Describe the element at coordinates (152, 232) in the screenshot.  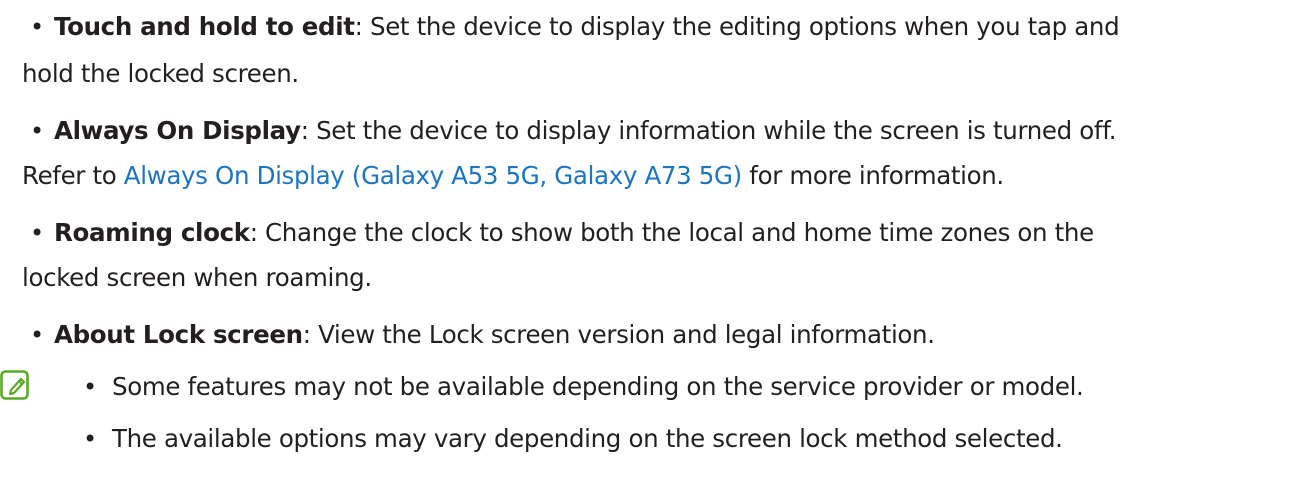
I see `item-term: Roaming clock` at that location.